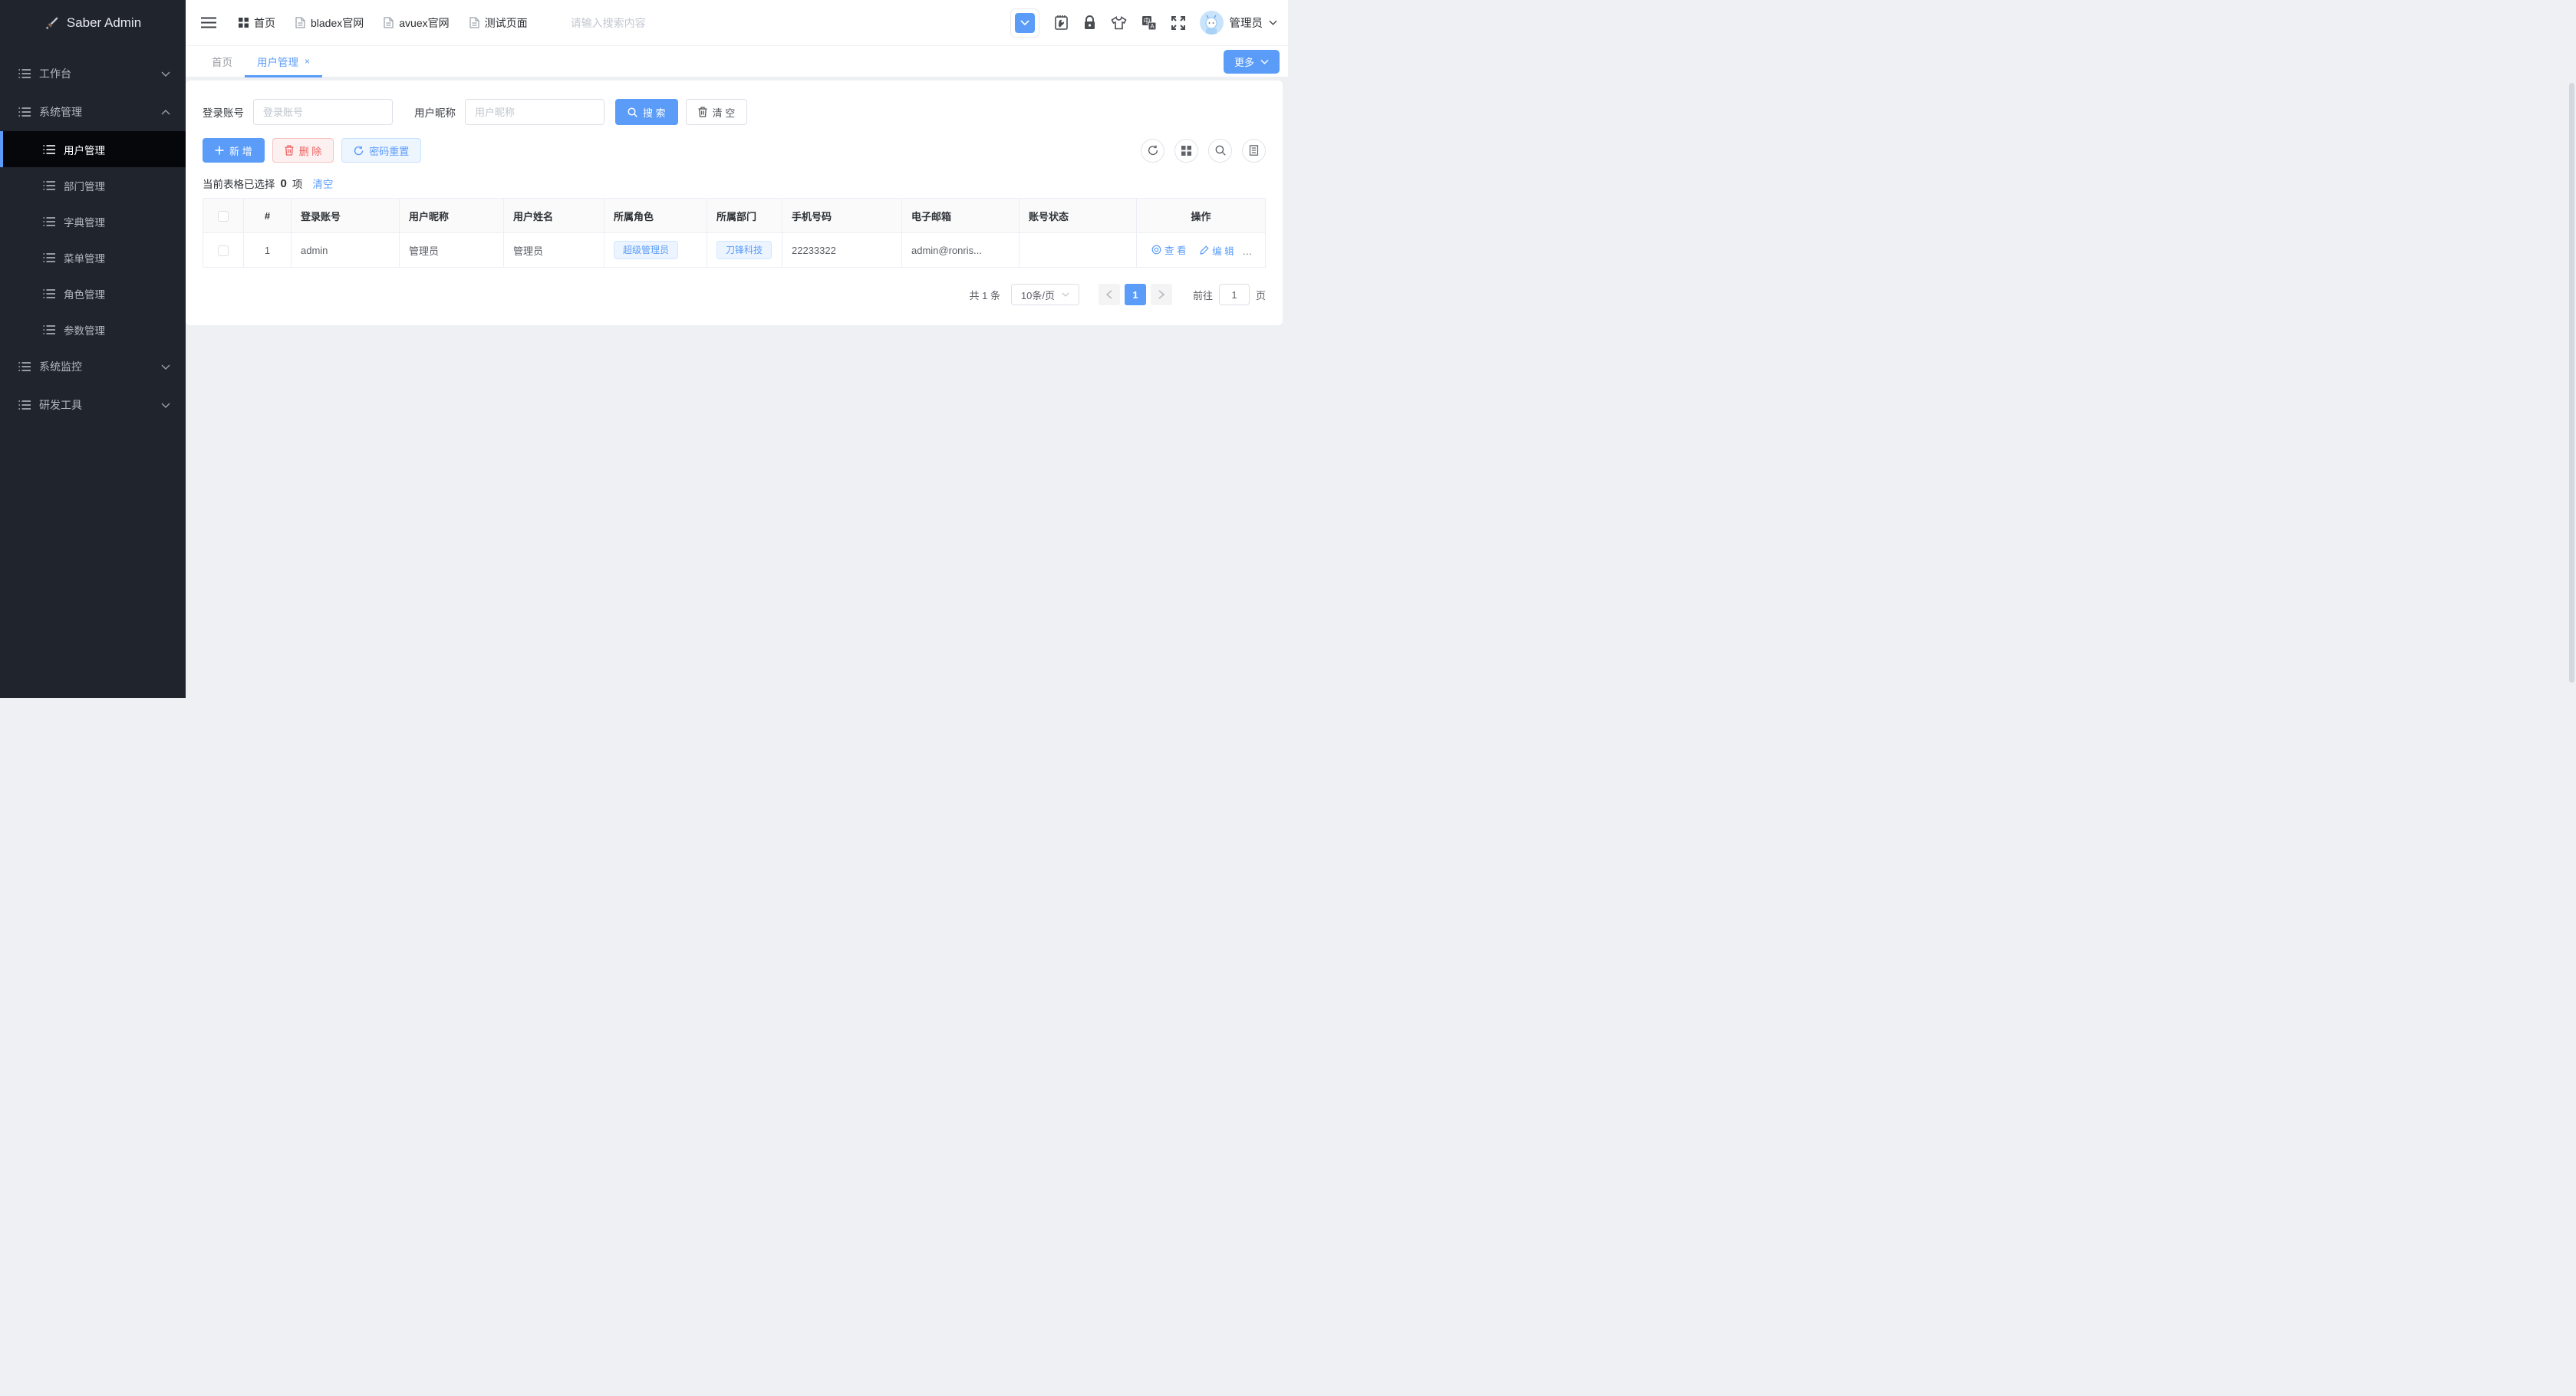  Describe the element at coordinates (2571, 383) in the screenshot. I see `vertical-scrollbar` at that location.